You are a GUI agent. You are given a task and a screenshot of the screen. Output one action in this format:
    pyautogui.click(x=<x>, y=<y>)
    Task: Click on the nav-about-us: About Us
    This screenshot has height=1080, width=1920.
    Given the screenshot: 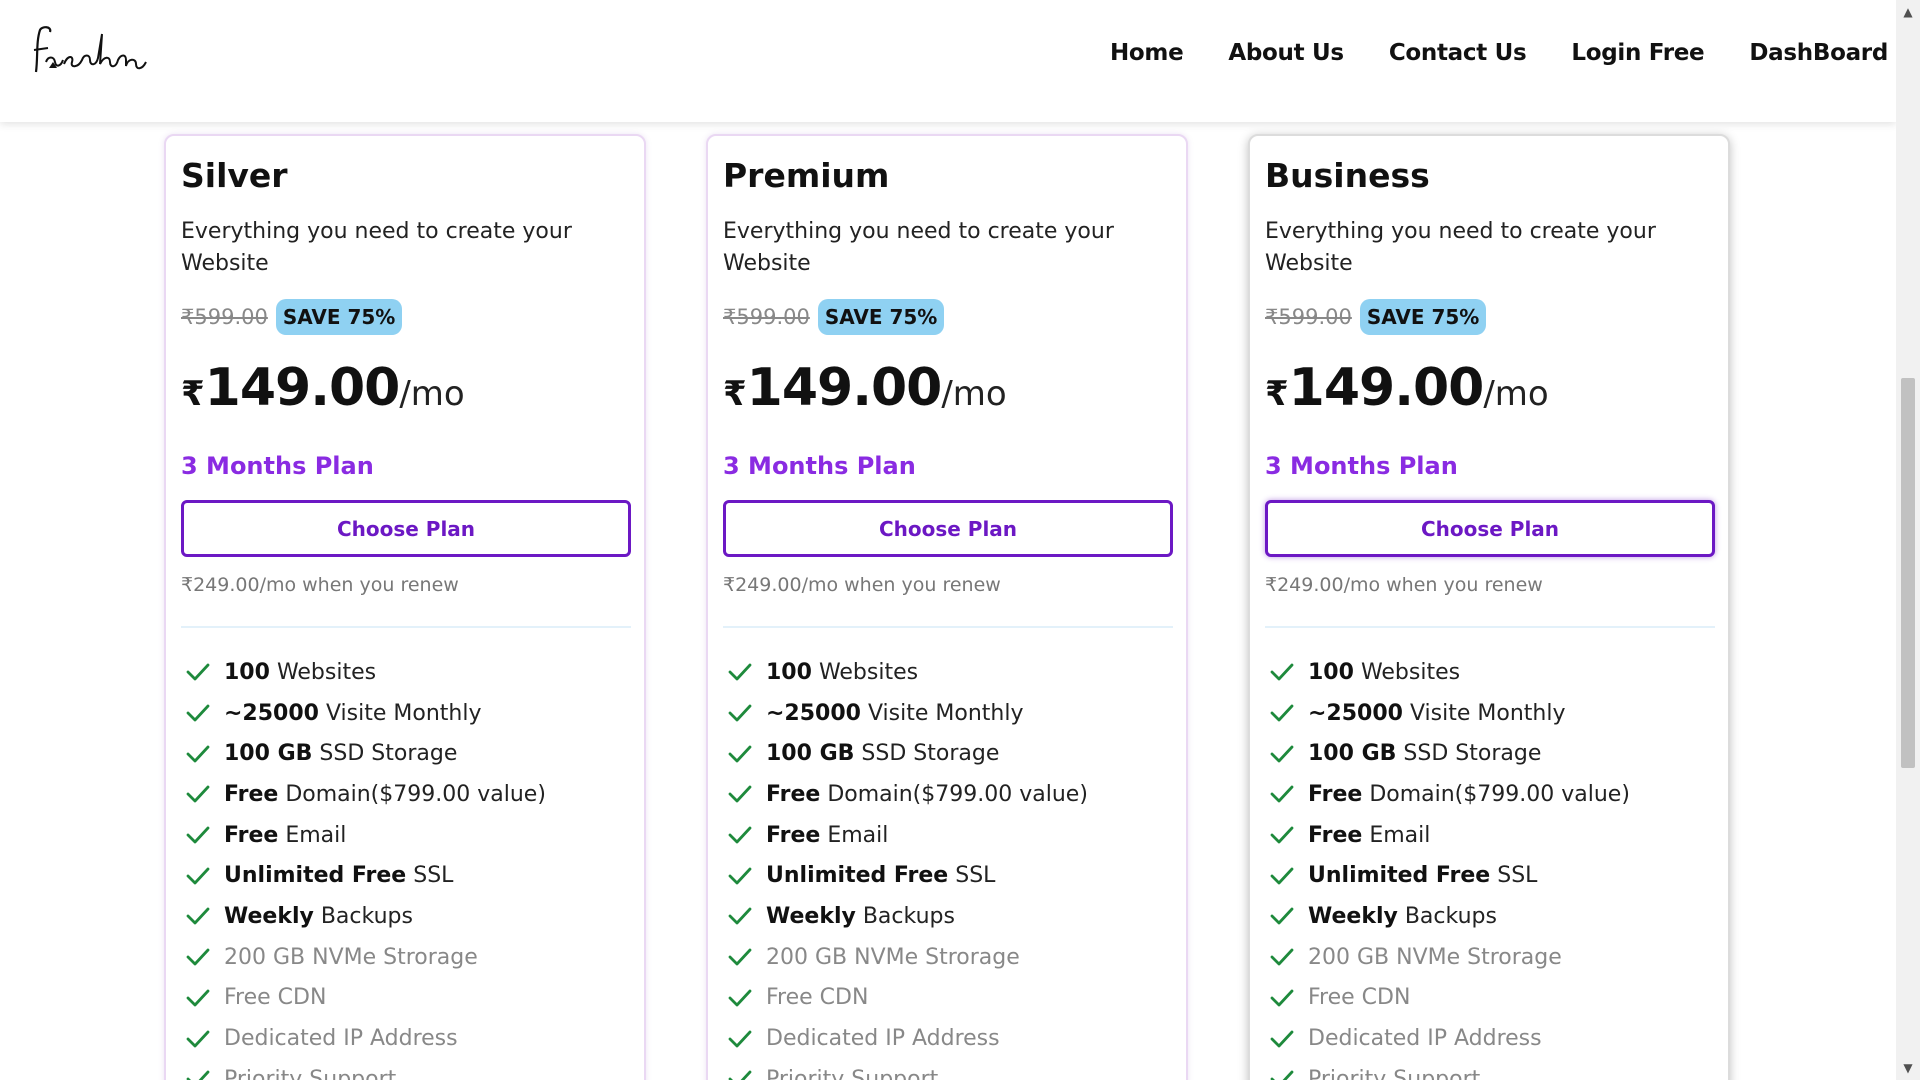 What is the action you would take?
    pyautogui.click(x=1286, y=53)
    